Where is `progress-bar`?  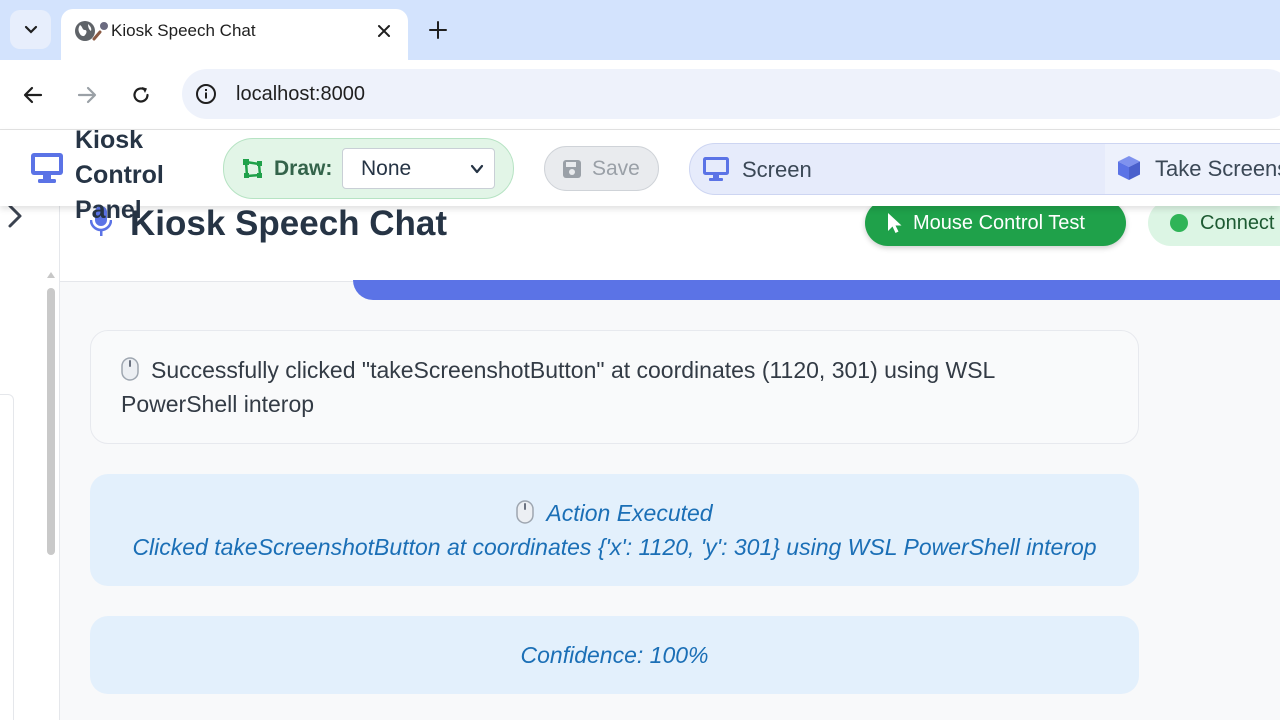 progress-bar is located at coordinates (816, 290).